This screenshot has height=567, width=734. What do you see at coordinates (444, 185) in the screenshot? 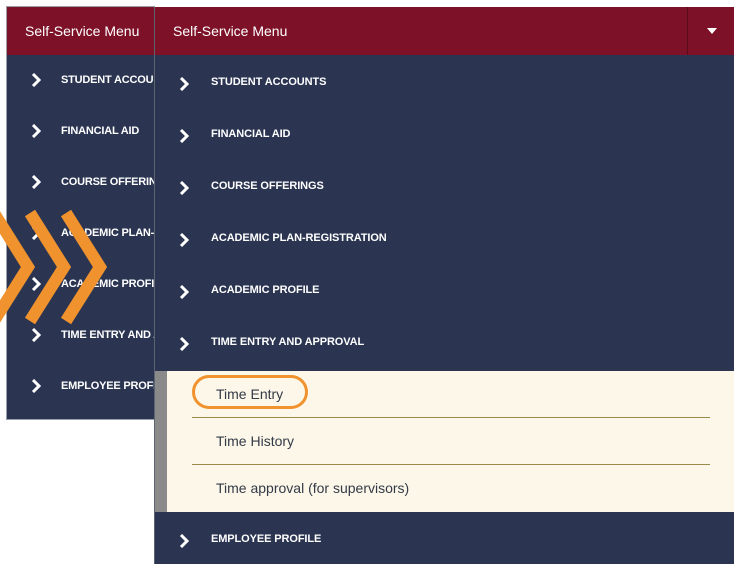
I see `menu-item-course-offerings: COURSE OFFERINGS` at bounding box center [444, 185].